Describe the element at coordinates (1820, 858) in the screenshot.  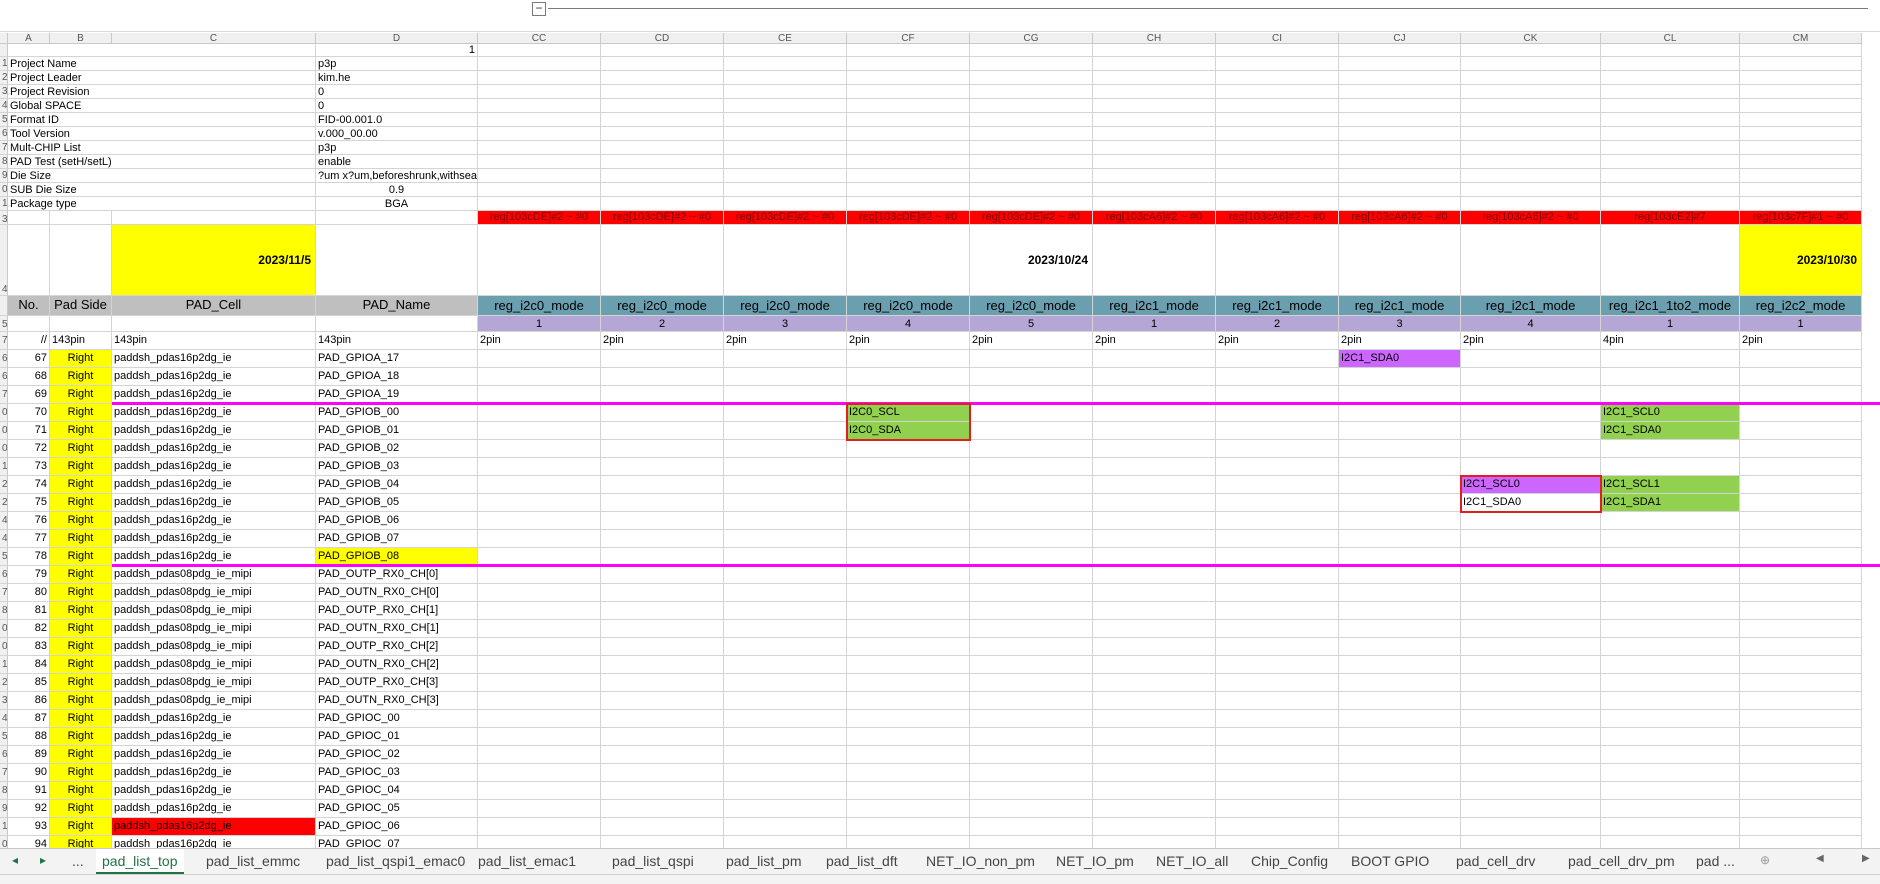
I see `scroll-left-icon: ◀` at that location.